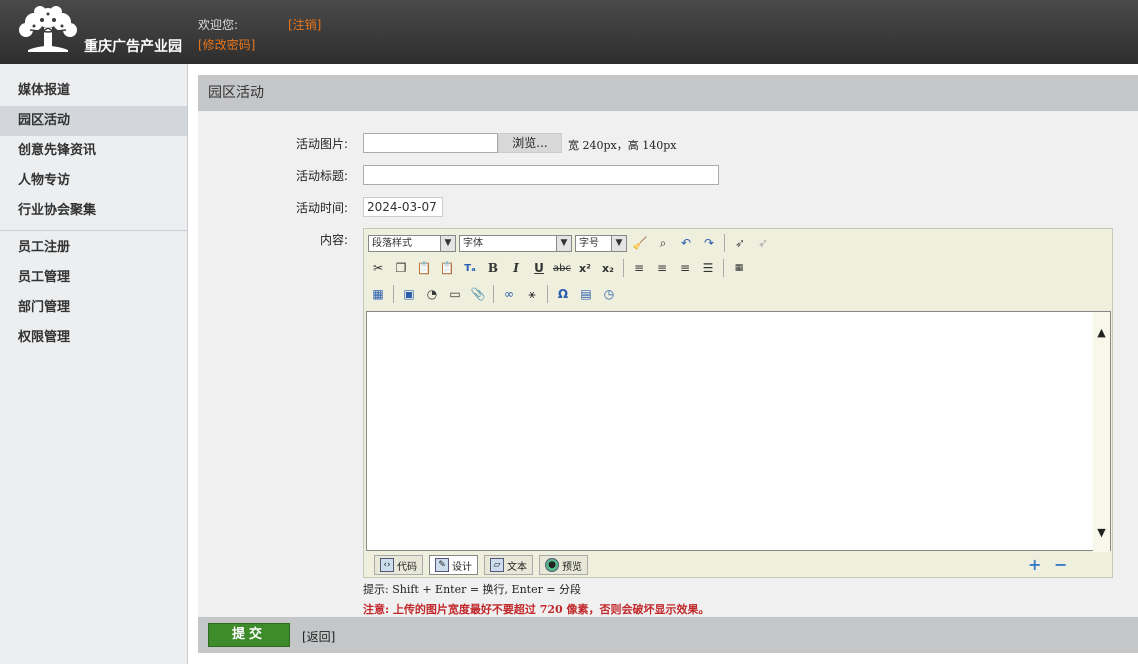  I want to click on undo-icon: ↶, so click(686, 243).